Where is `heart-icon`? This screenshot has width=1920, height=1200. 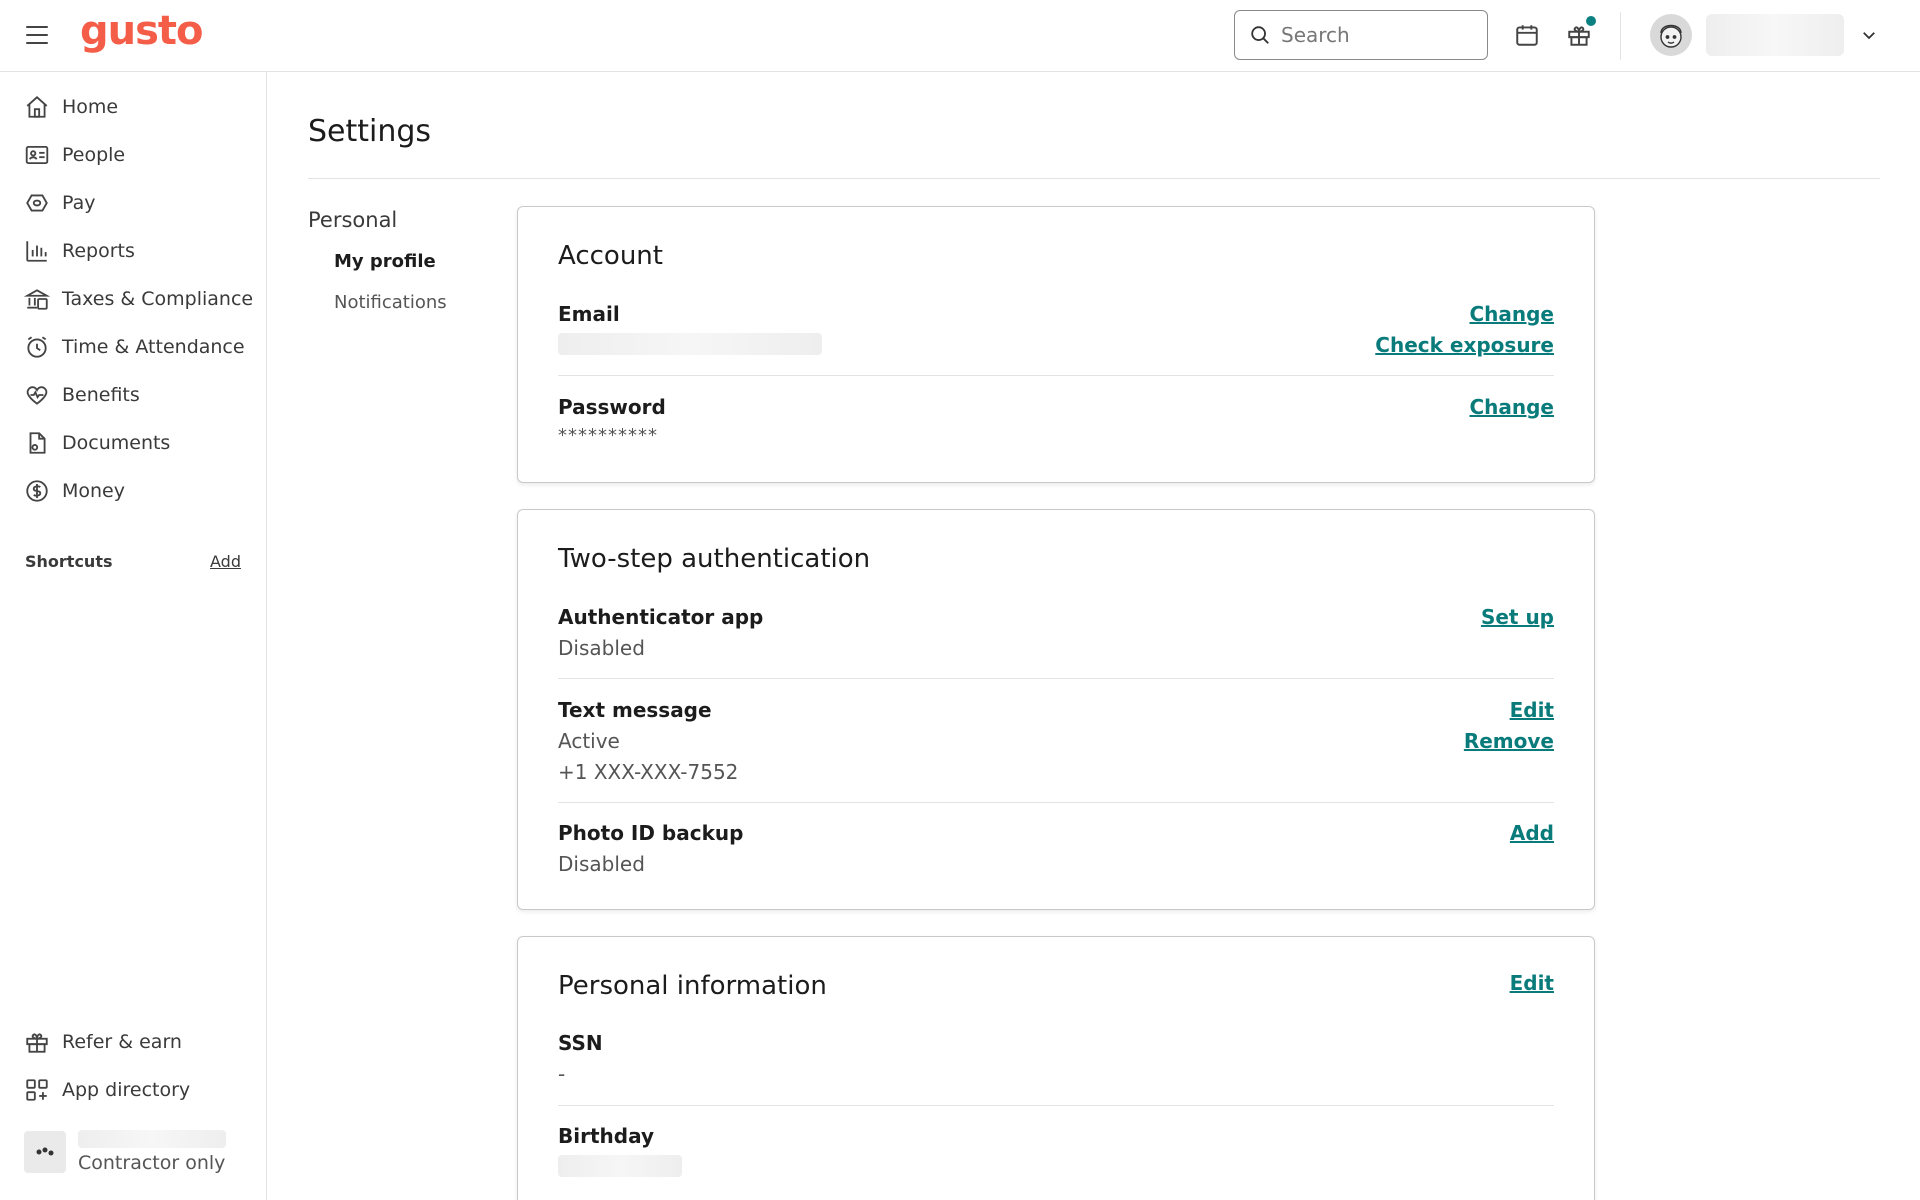
heart-icon is located at coordinates (37, 395).